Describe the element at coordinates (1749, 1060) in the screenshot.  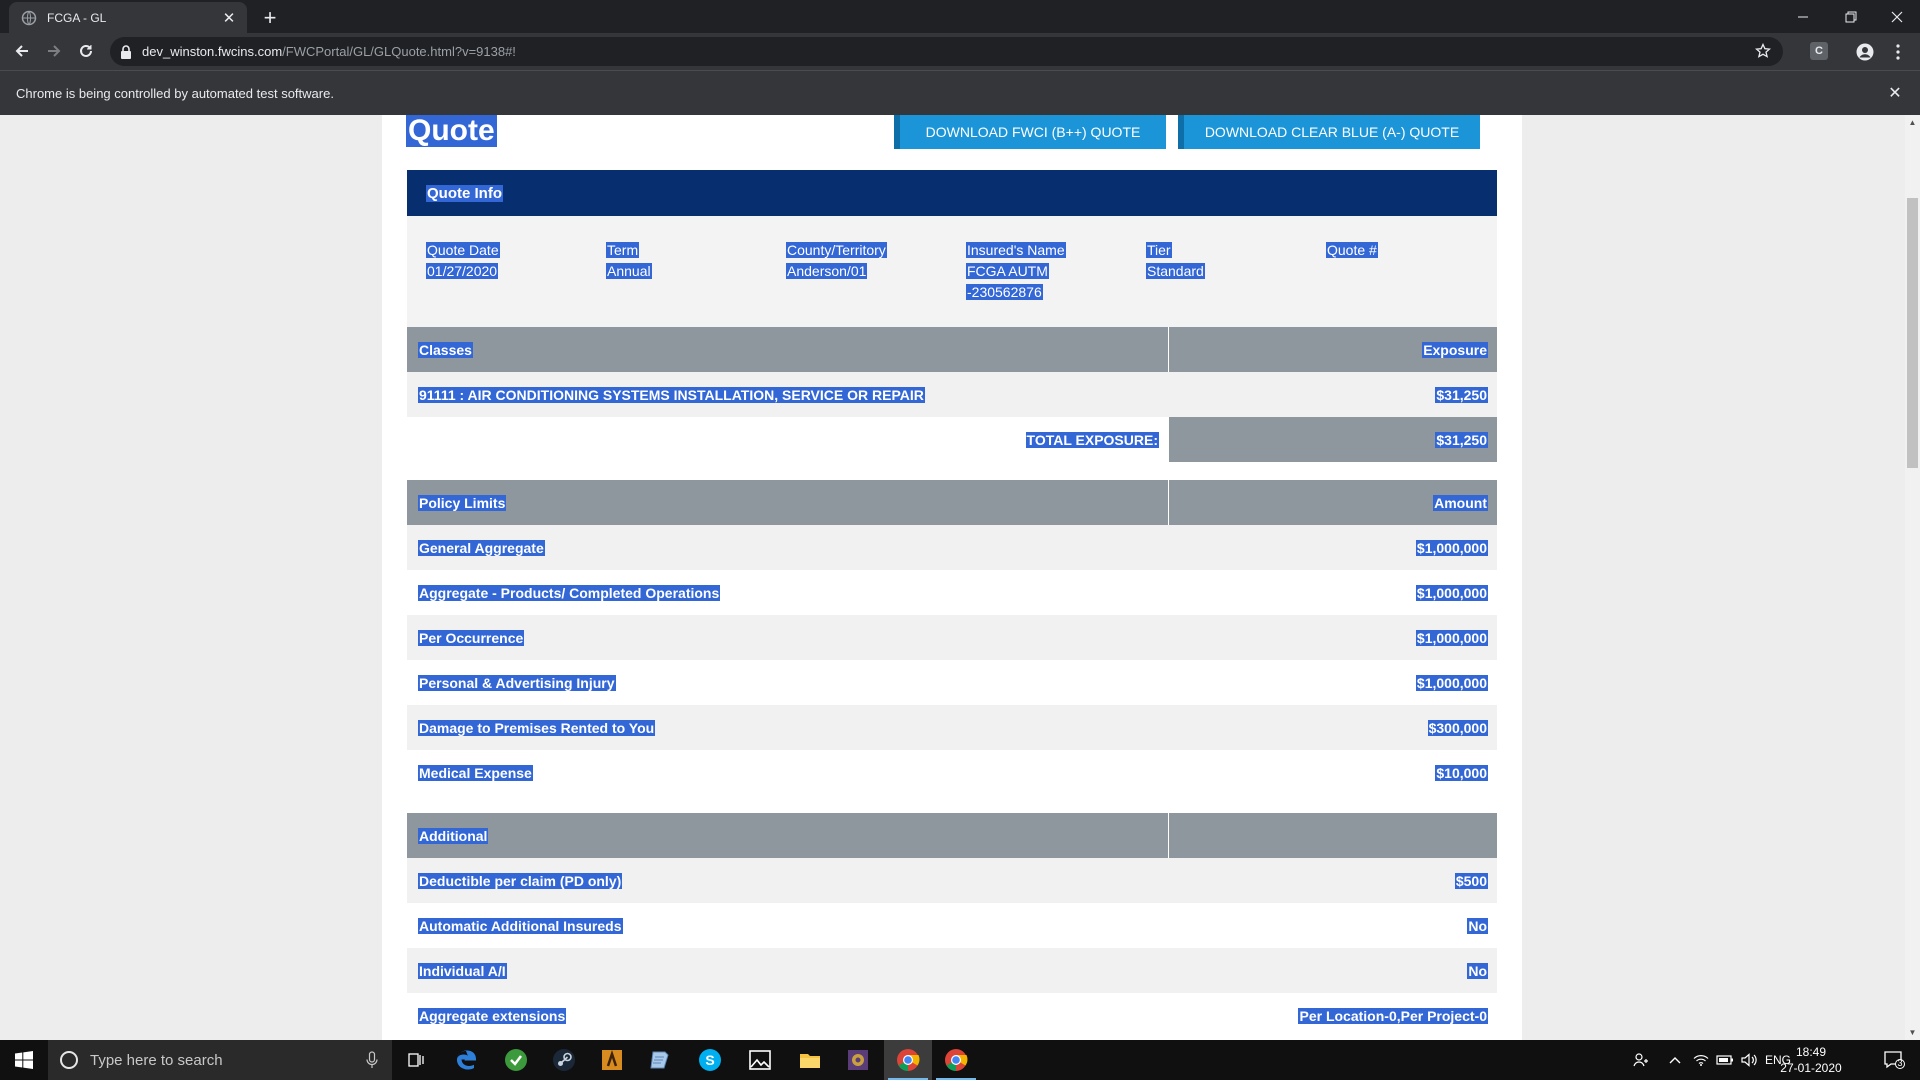
I see `volume-icon` at that location.